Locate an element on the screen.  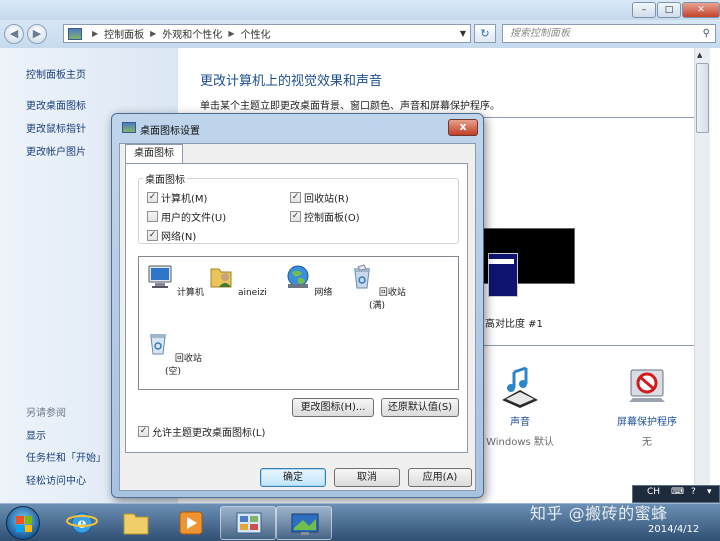
screensaver-item: 屏幕保护程序 无 is located at coordinates (647, 407).